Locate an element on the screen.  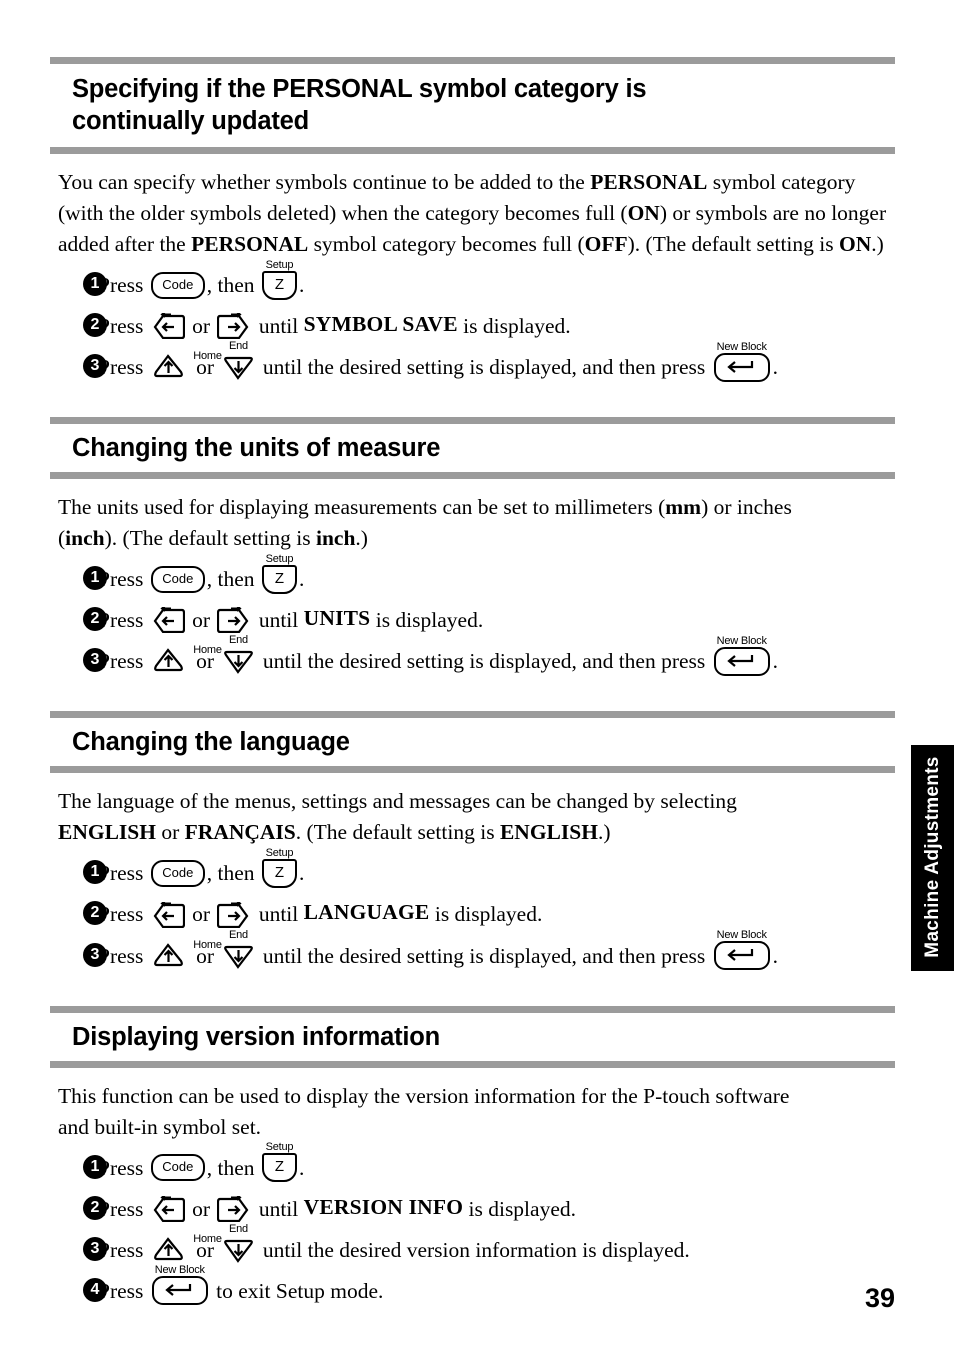
body-bold: ENGLISH is located at coordinates (107, 832).